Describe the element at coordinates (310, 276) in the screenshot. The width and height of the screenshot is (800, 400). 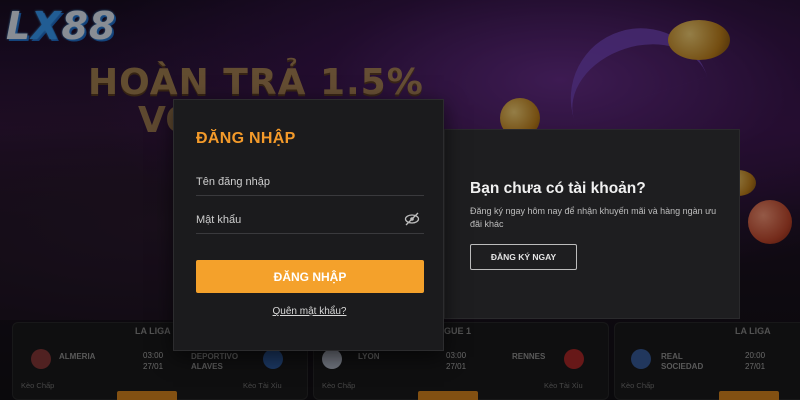
I see `login-submit-button: ĐĂNG NHẬP` at that location.